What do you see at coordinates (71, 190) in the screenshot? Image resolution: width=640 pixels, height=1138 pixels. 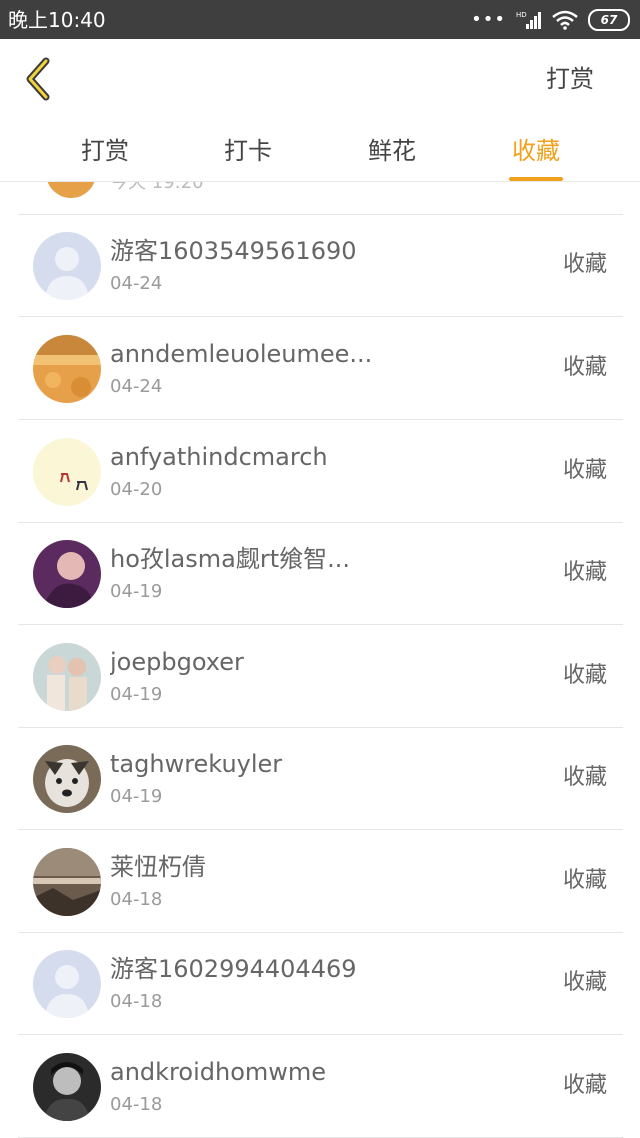 I see `avatar` at bounding box center [71, 190].